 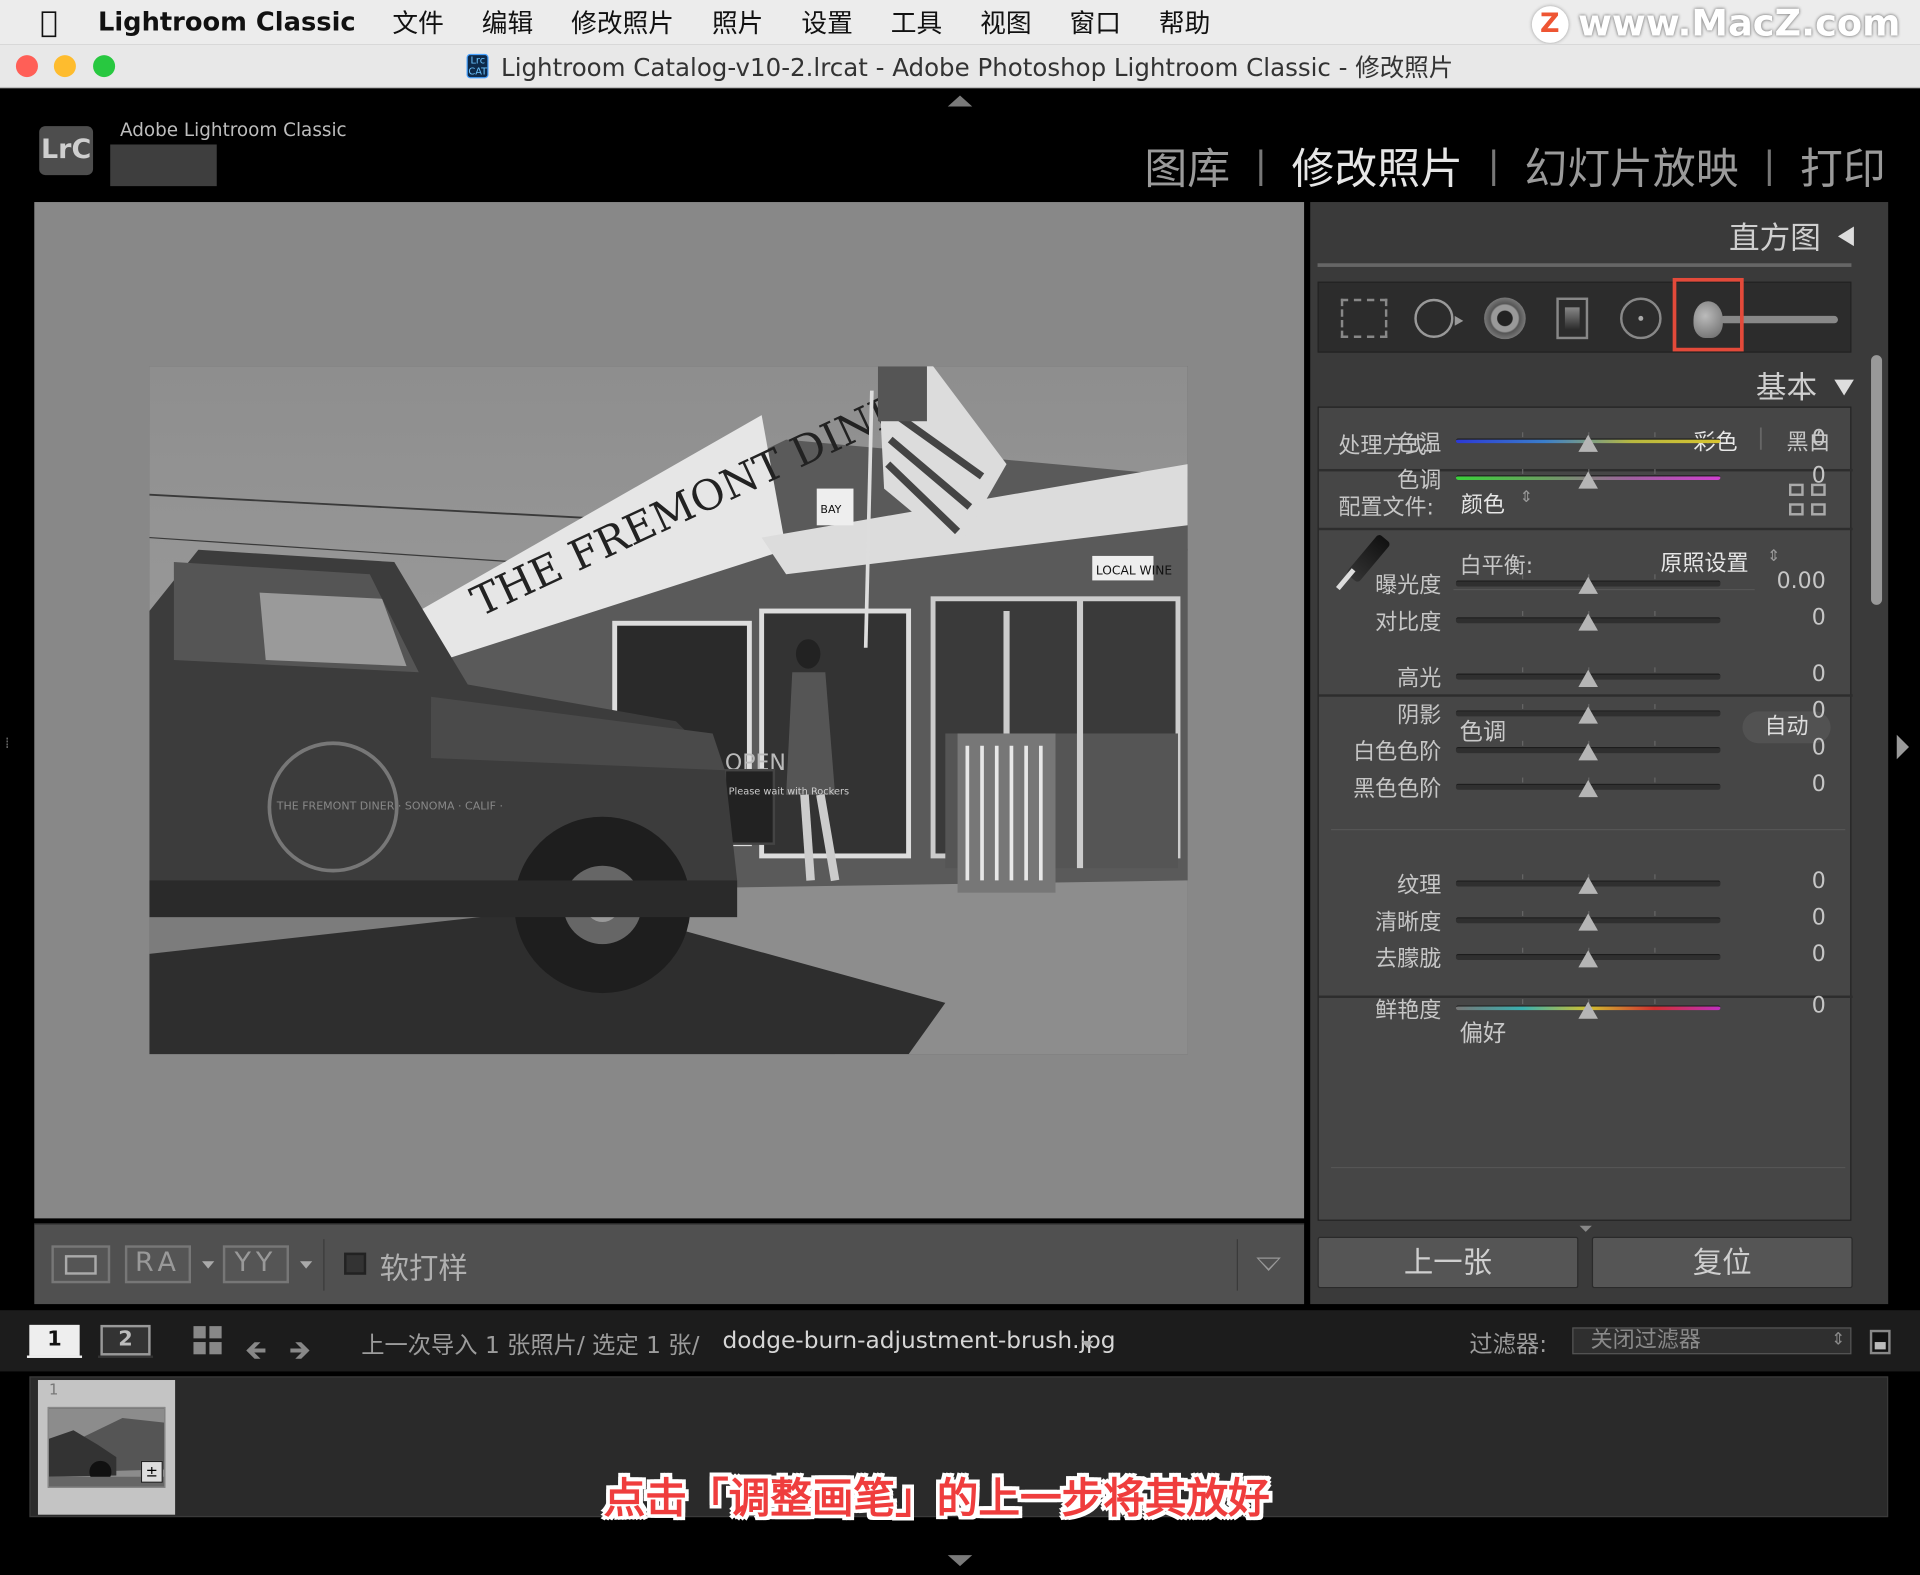 I want to click on expand-left-icon, so click(x=1845, y=236).